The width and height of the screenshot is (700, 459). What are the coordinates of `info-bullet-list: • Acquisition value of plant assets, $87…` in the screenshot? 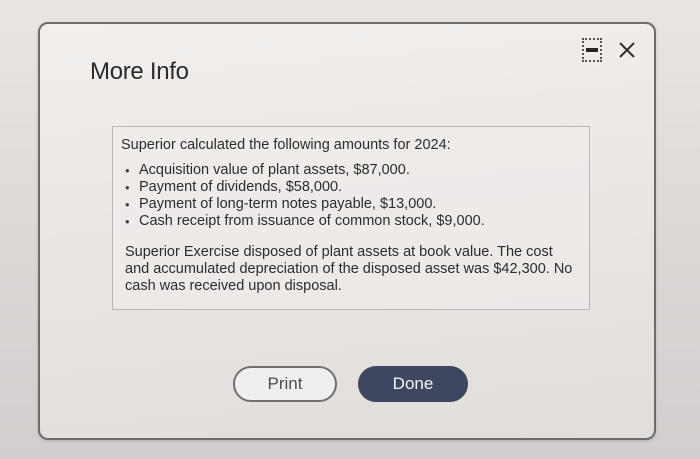 It's located at (351, 196).